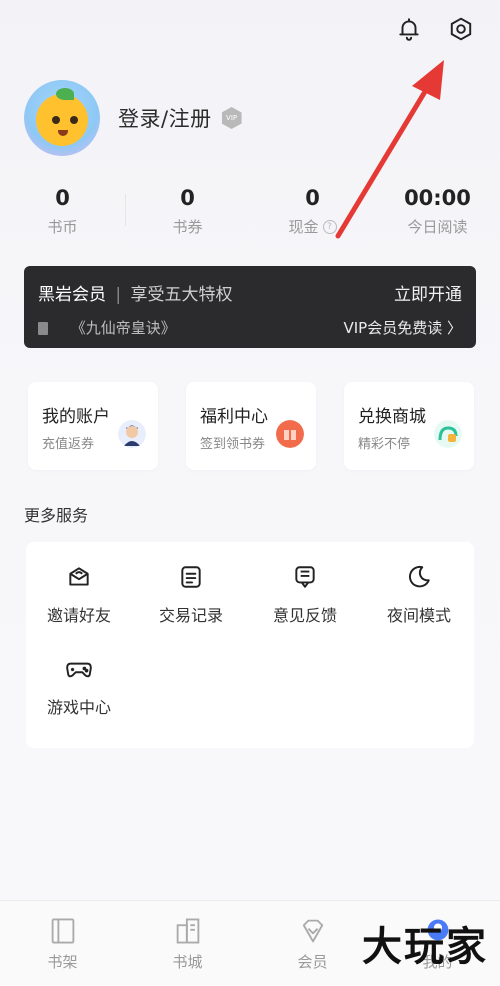 The image size is (500, 986). I want to click on bookstore-icon, so click(187, 931).